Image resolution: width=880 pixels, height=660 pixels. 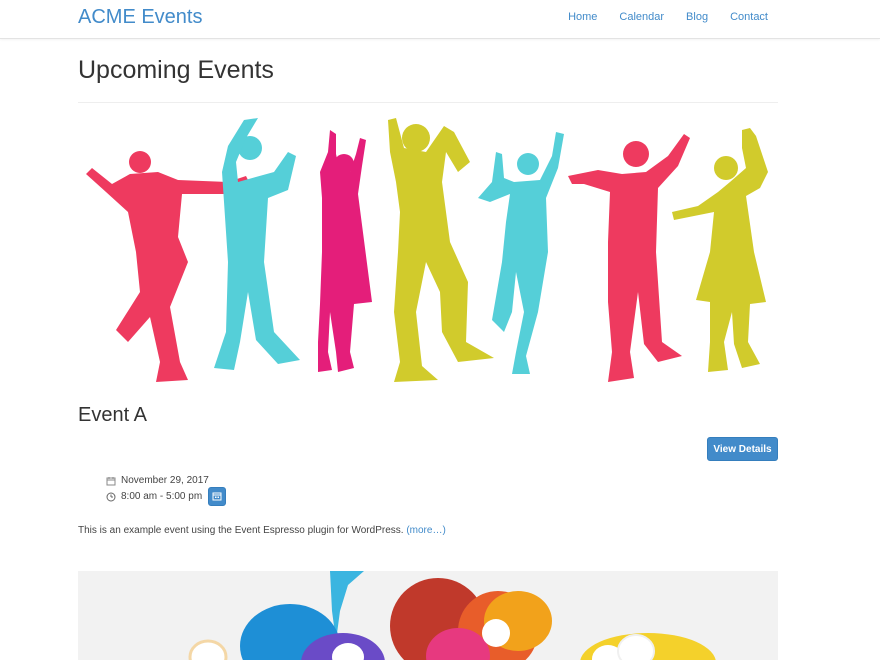 I want to click on main-nav: Home Calendar Blog Contact, so click(x=657, y=17).